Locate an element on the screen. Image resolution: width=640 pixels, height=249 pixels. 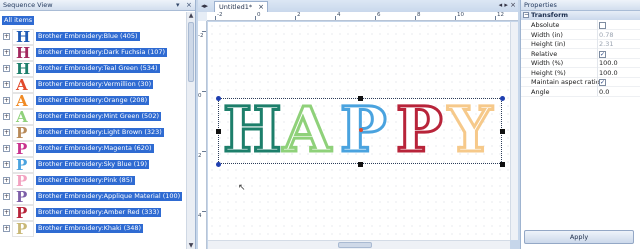
property-value: 0.78 is located at coordinates (606, 35).